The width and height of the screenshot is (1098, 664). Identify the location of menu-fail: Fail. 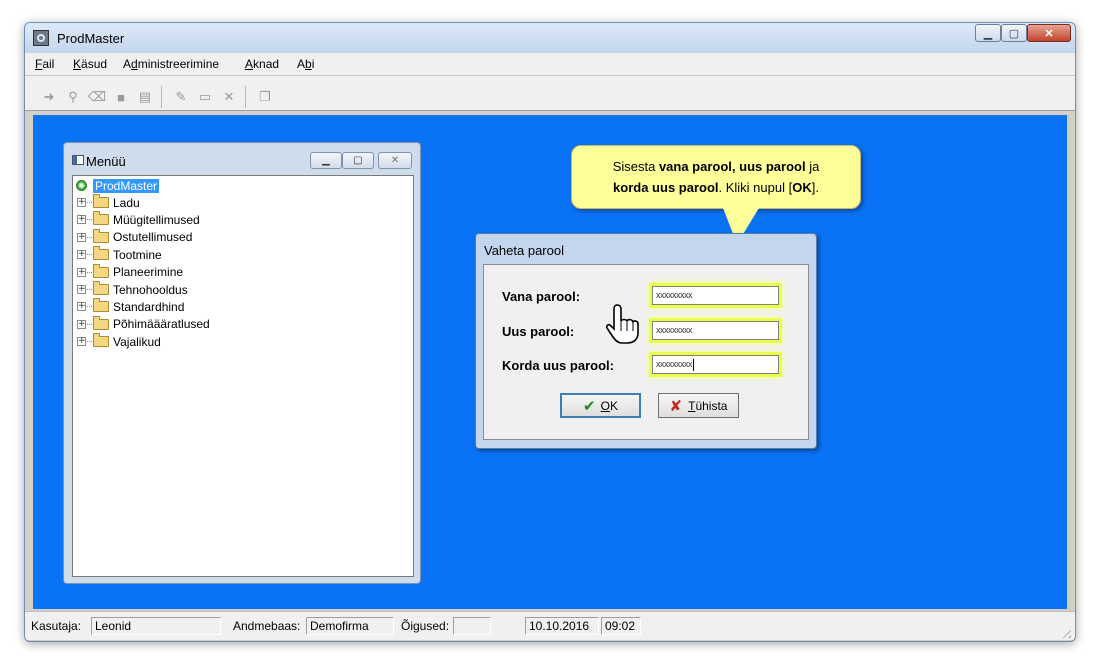
(44, 64).